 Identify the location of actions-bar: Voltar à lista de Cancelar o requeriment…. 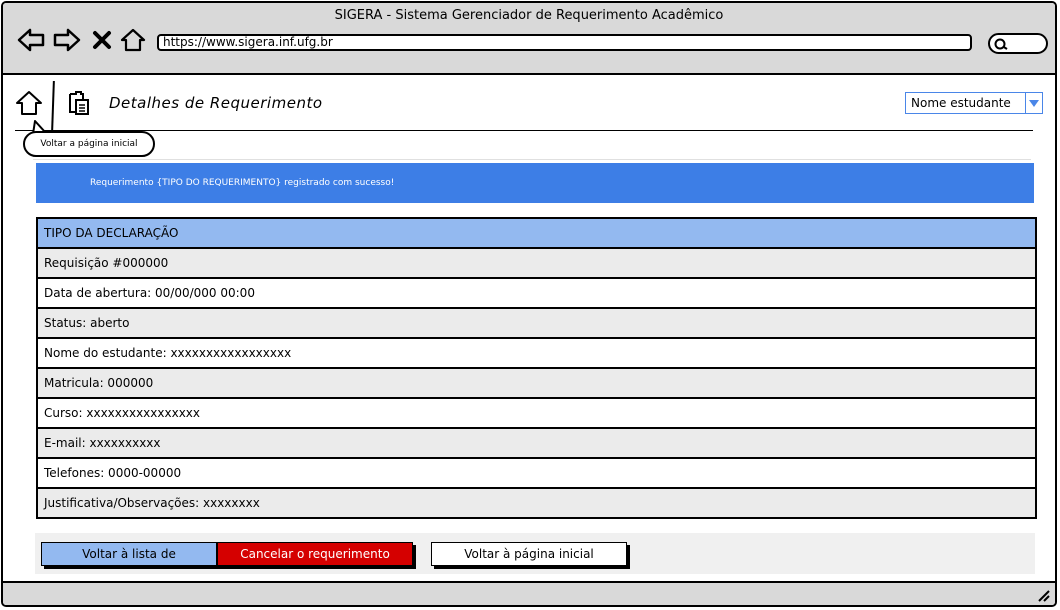
(535, 553).